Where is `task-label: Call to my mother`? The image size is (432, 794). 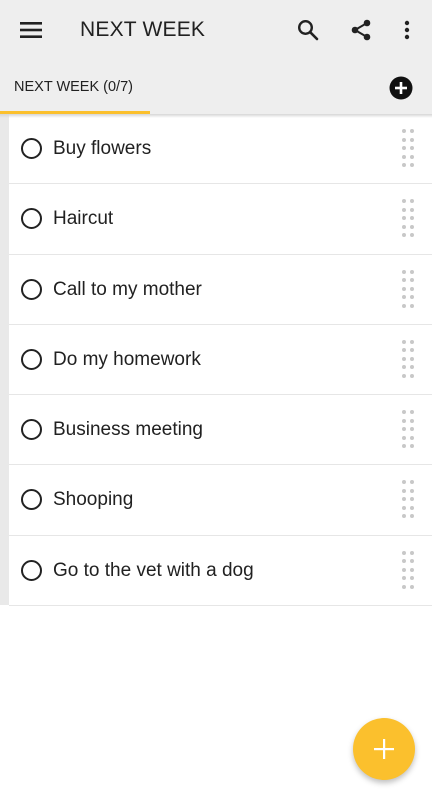
task-label: Call to my mother is located at coordinates (127, 289).